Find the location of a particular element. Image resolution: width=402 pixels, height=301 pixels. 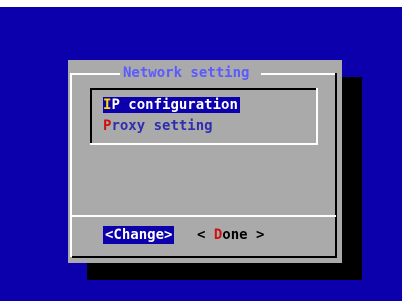

menu-item-proxy-setting: Proxy setting is located at coordinates (158, 126).